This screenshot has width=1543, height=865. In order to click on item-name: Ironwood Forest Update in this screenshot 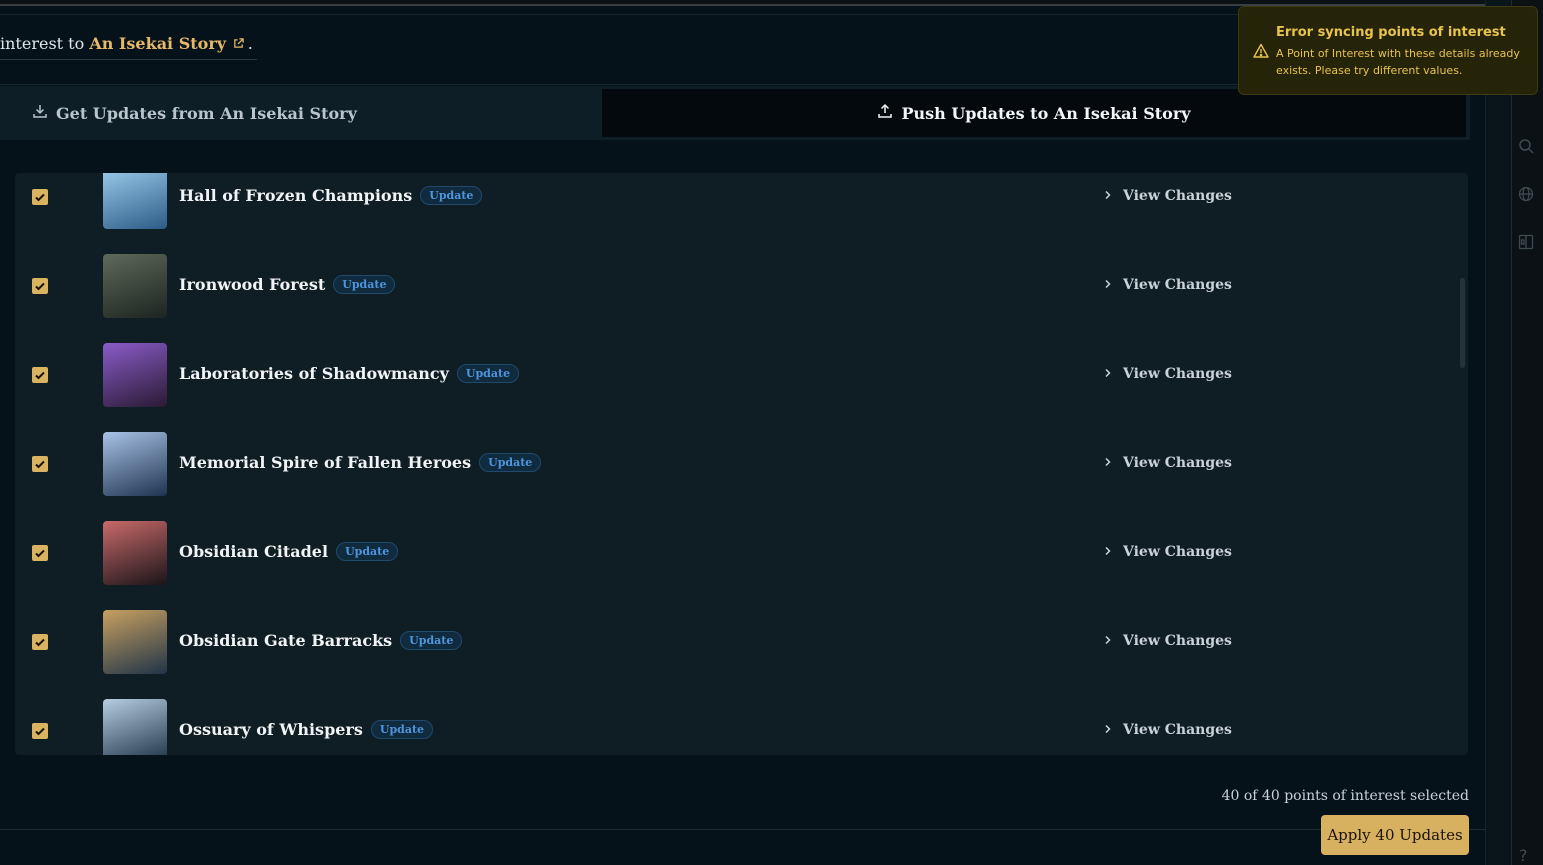, I will do `click(287, 284)`.